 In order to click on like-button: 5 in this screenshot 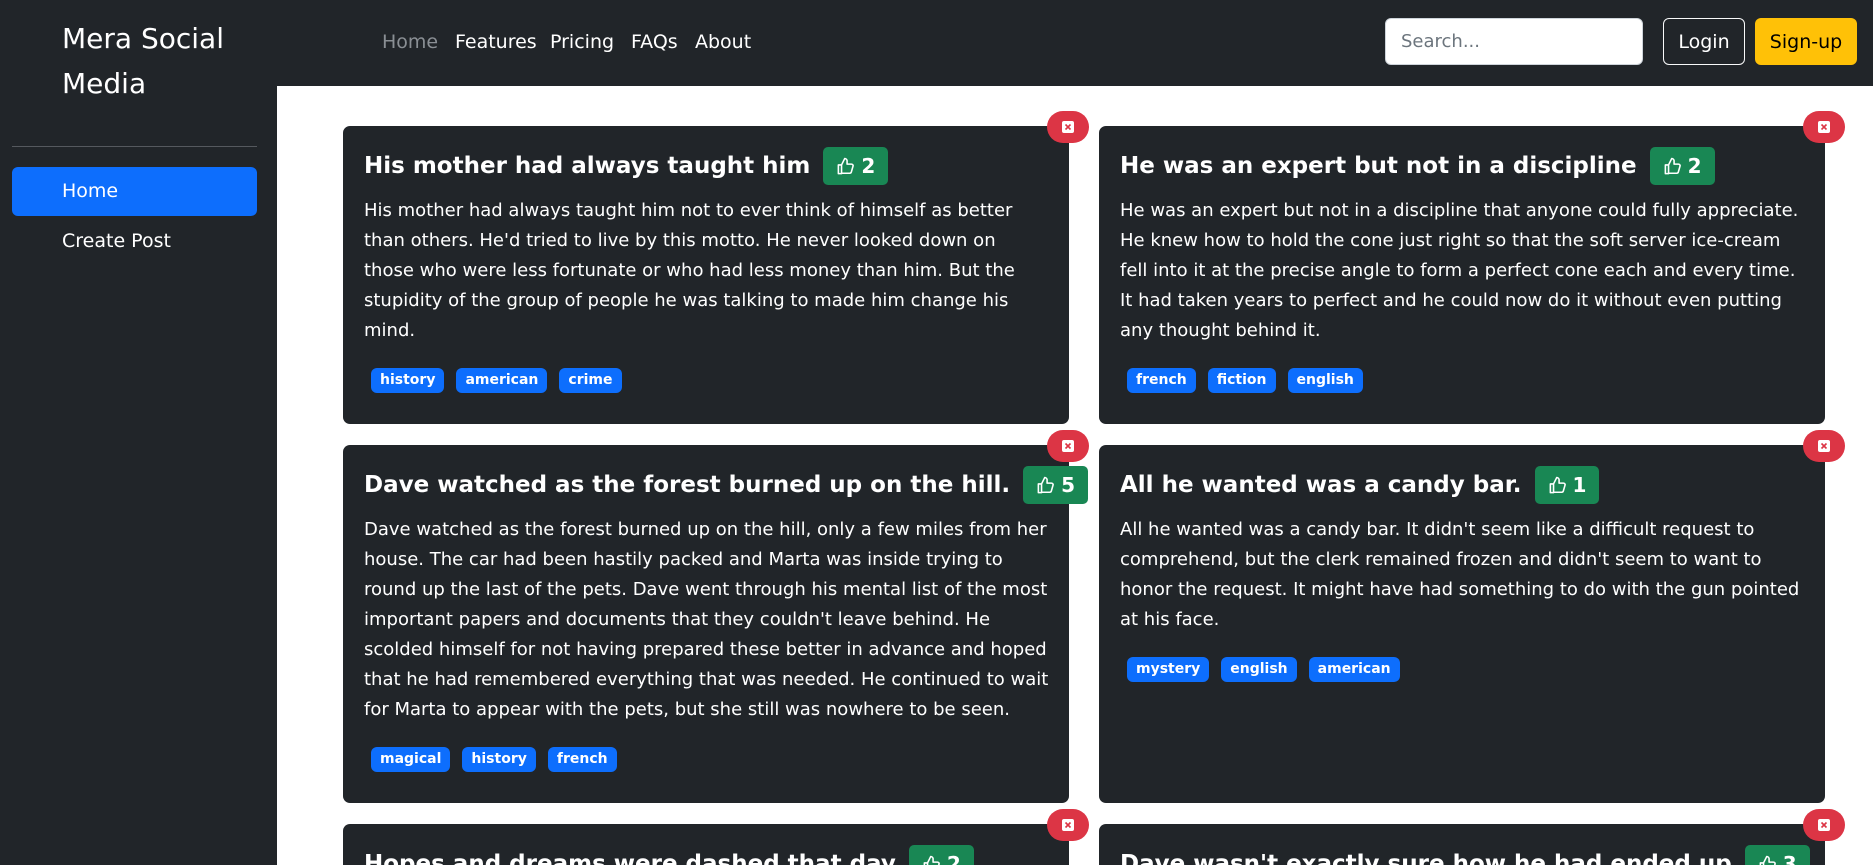, I will do `click(1055, 485)`.